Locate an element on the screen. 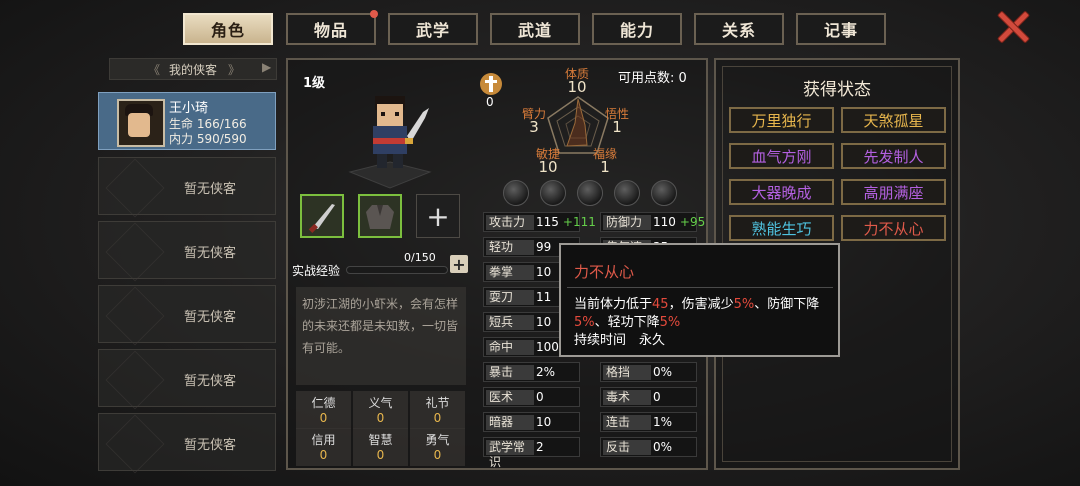 The height and width of the screenshot is (486, 1080). stat-label: 格挡 is located at coordinates (627, 372).